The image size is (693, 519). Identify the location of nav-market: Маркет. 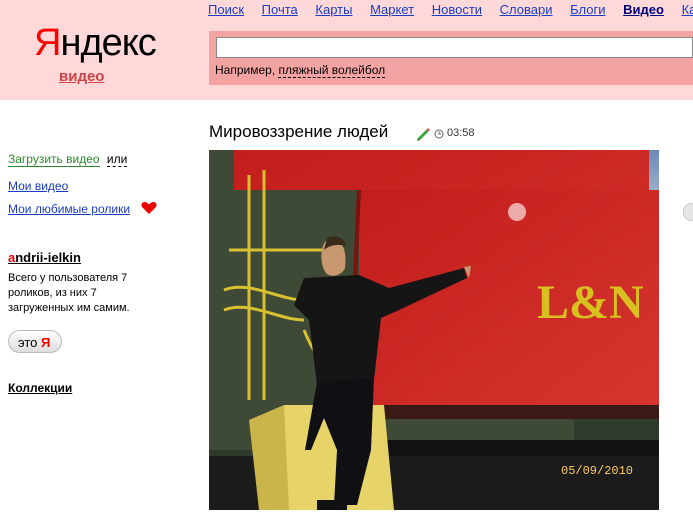
(392, 9).